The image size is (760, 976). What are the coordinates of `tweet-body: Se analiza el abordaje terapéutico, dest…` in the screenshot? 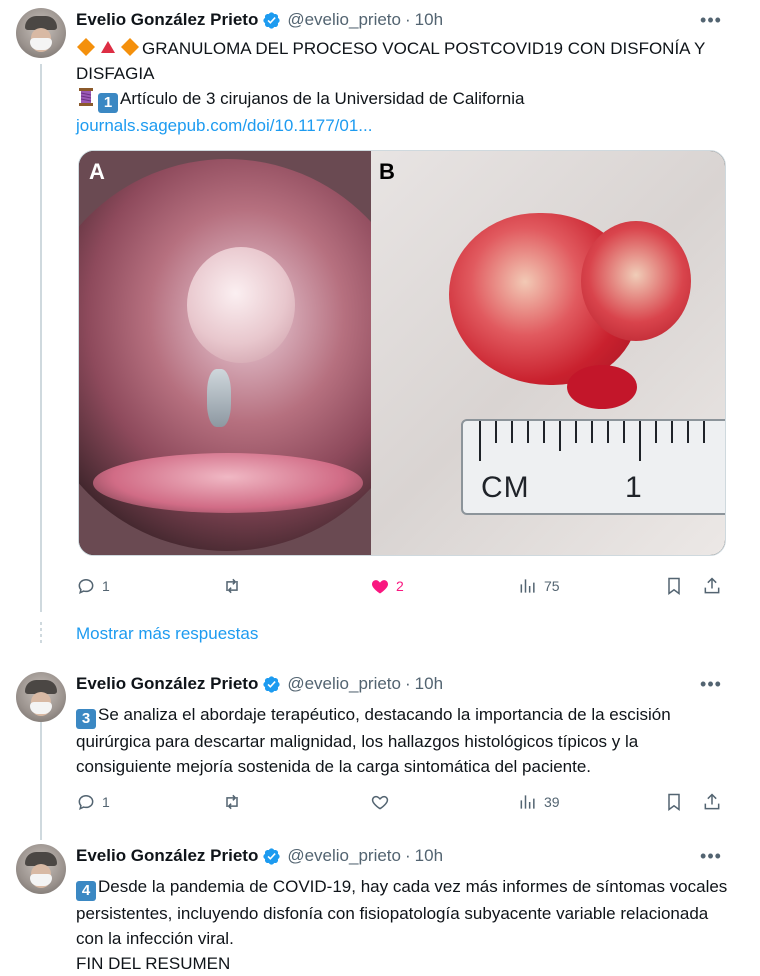 It's located at (373, 740).